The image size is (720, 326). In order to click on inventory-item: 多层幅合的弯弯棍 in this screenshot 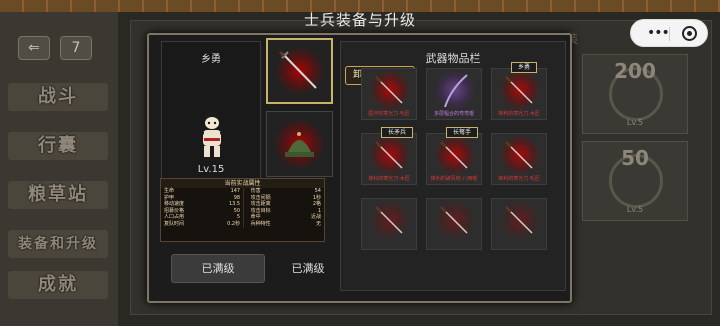, I will do `click(454, 94)`.